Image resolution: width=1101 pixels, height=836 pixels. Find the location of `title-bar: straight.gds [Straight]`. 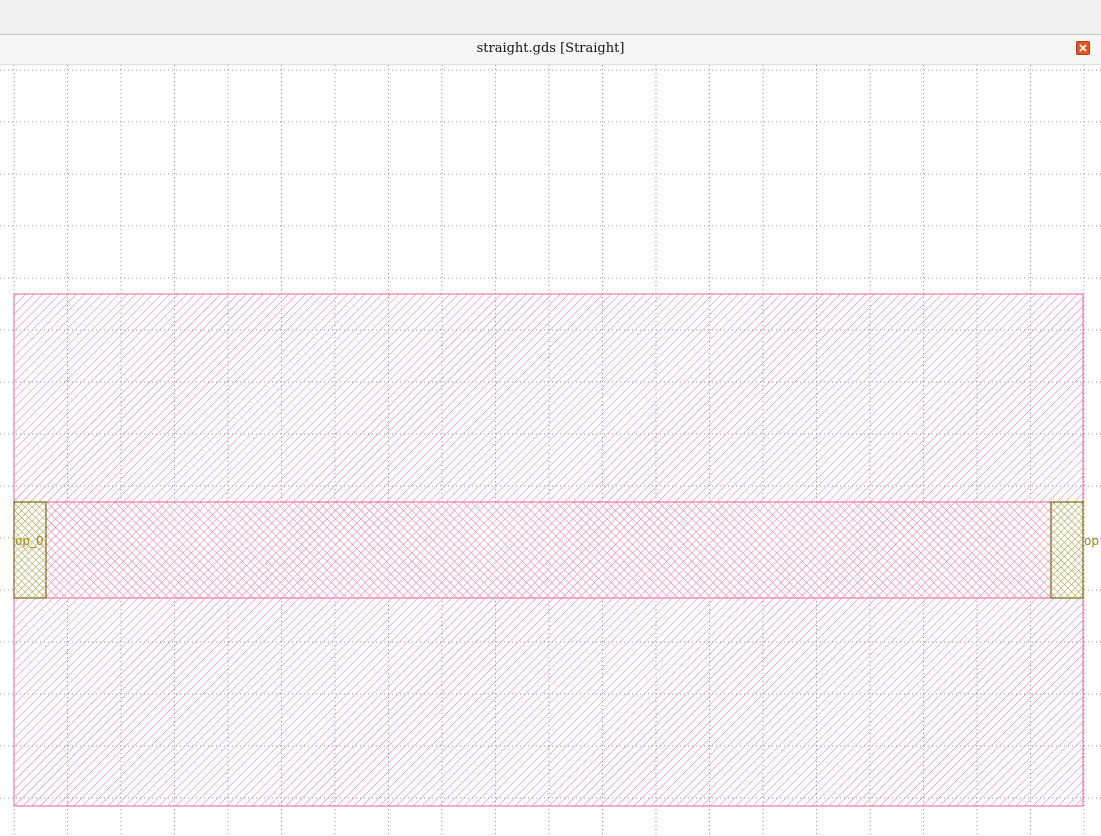

title-bar: straight.gds [Straight] is located at coordinates (550, 50).